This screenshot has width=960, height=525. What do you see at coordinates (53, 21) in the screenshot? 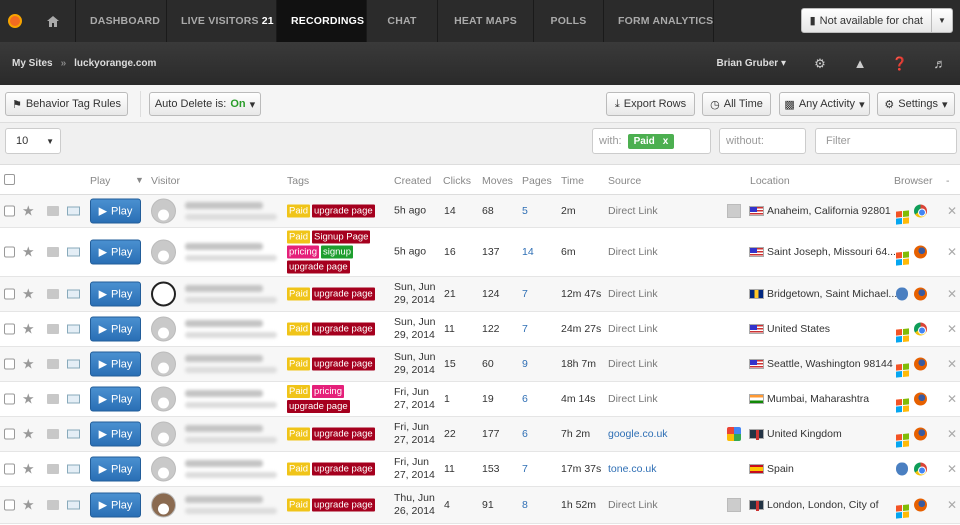
I see `home-icon` at bounding box center [53, 21].